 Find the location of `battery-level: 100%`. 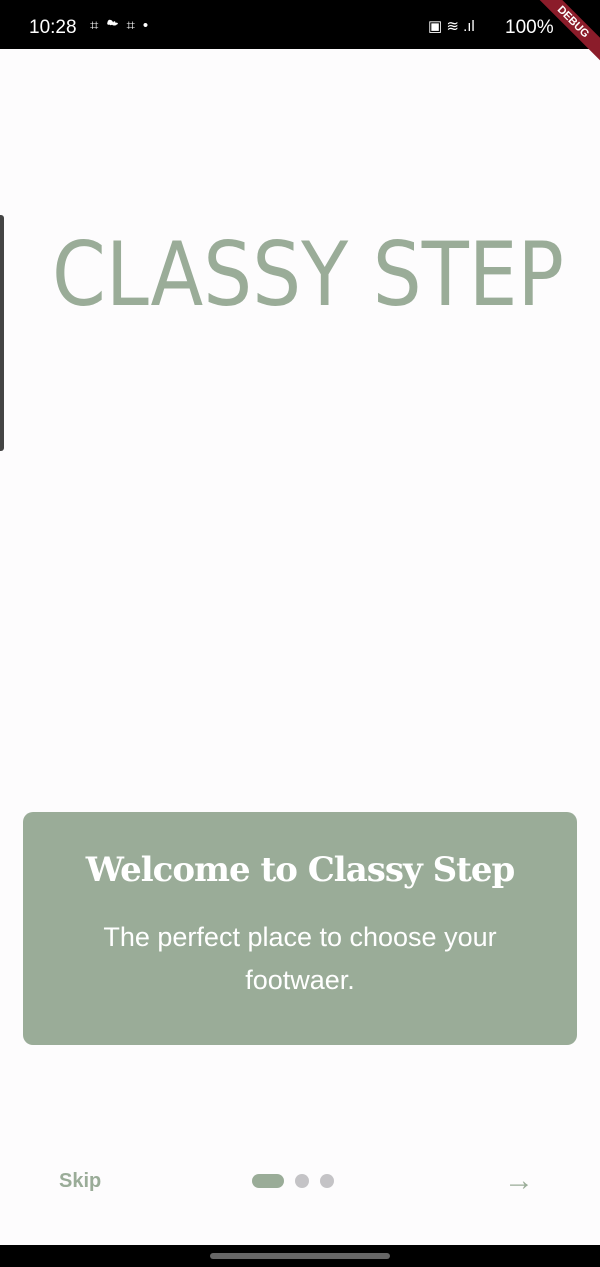

battery-level: 100% is located at coordinates (529, 27).